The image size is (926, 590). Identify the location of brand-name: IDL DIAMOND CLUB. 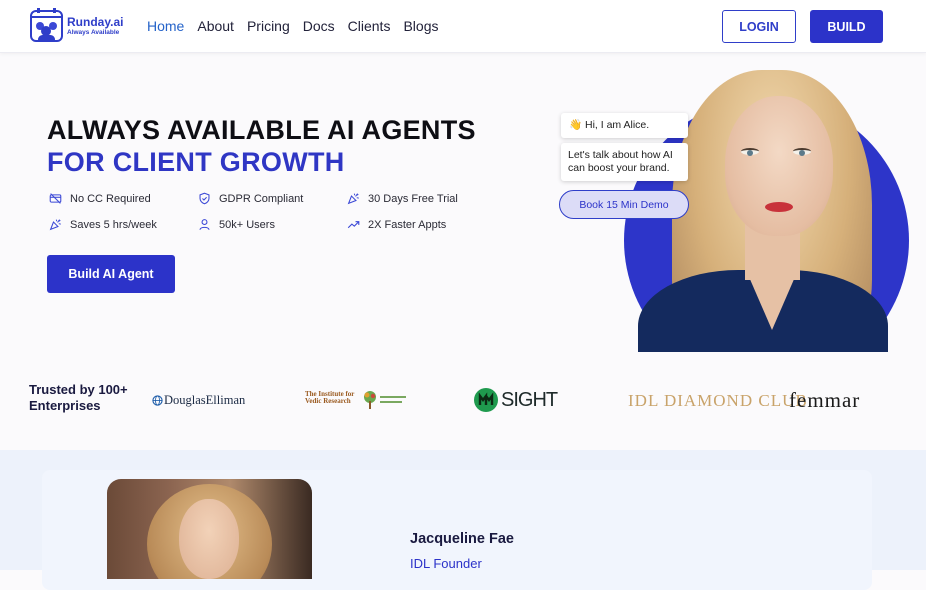
(718, 400).